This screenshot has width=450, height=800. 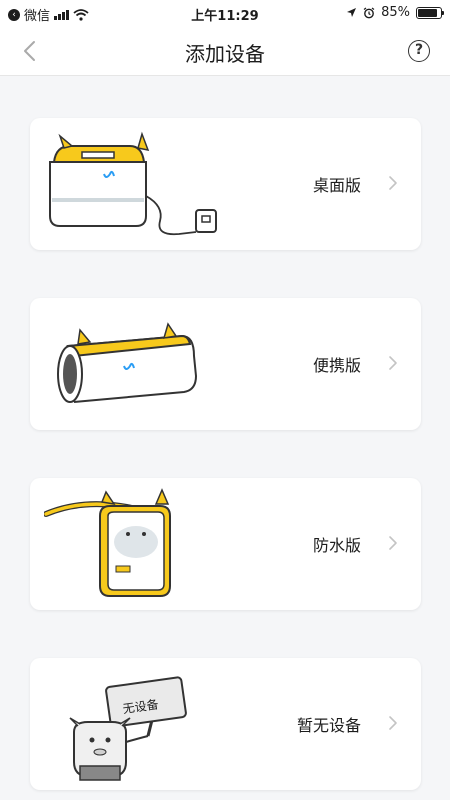 I want to click on no-device-mascot-illustration: 无设备, so click(x=128, y=728).